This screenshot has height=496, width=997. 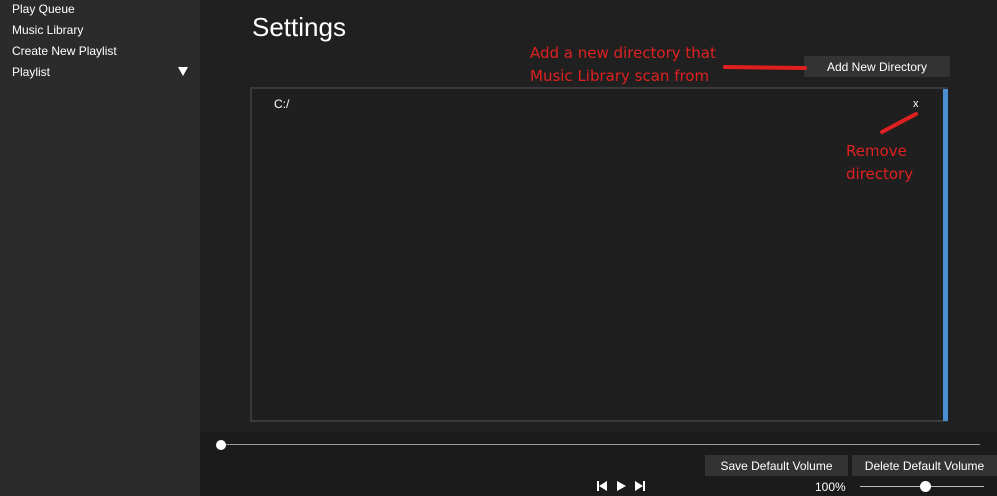 I want to click on page-title: Settings, so click(x=299, y=27).